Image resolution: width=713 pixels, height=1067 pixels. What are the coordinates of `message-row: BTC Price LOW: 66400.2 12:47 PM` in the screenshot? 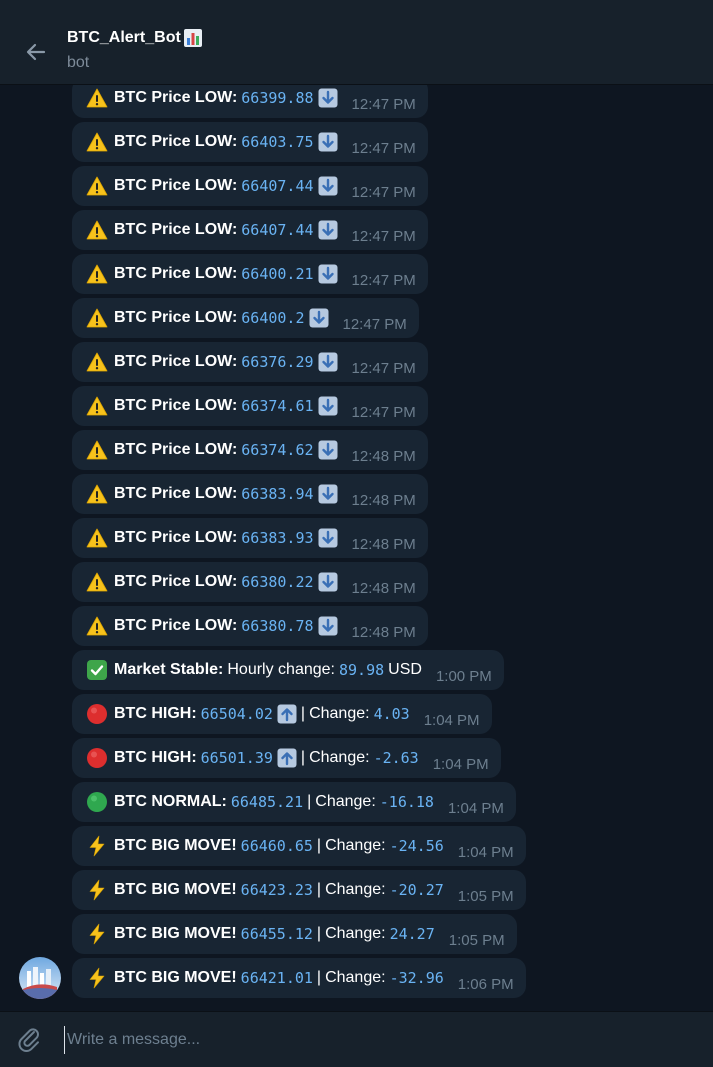 It's located at (382, 320).